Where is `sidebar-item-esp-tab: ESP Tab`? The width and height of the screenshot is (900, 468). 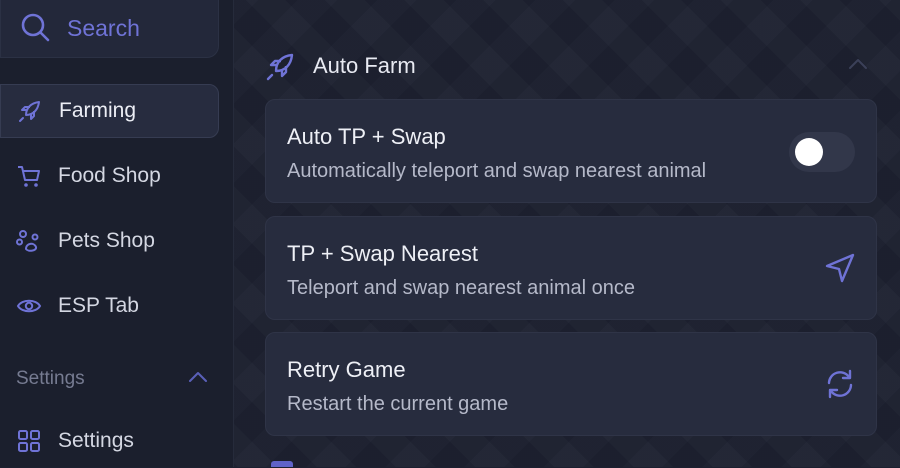 sidebar-item-esp-tab: ESP Tab is located at coordinates (109, 306).